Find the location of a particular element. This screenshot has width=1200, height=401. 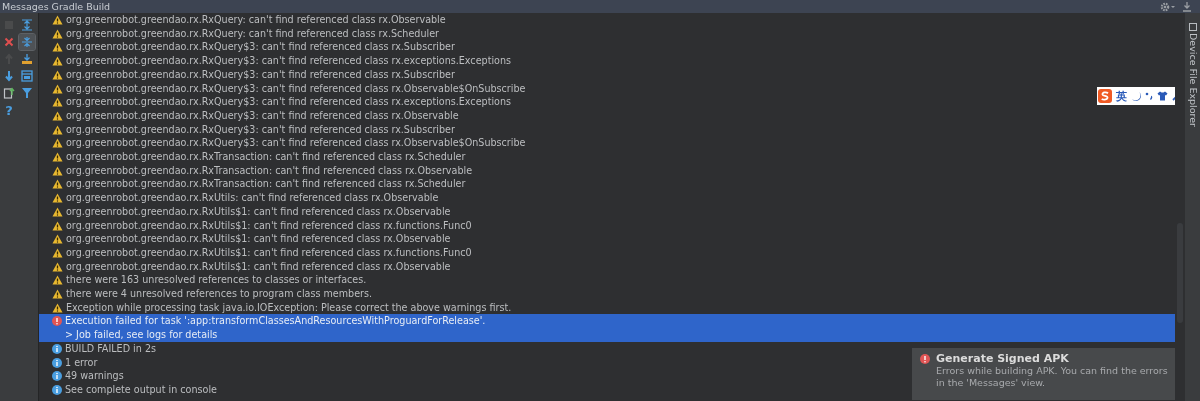

message-text: there were 4 unresolved references to program class members. is located at coordinates (219, 294).